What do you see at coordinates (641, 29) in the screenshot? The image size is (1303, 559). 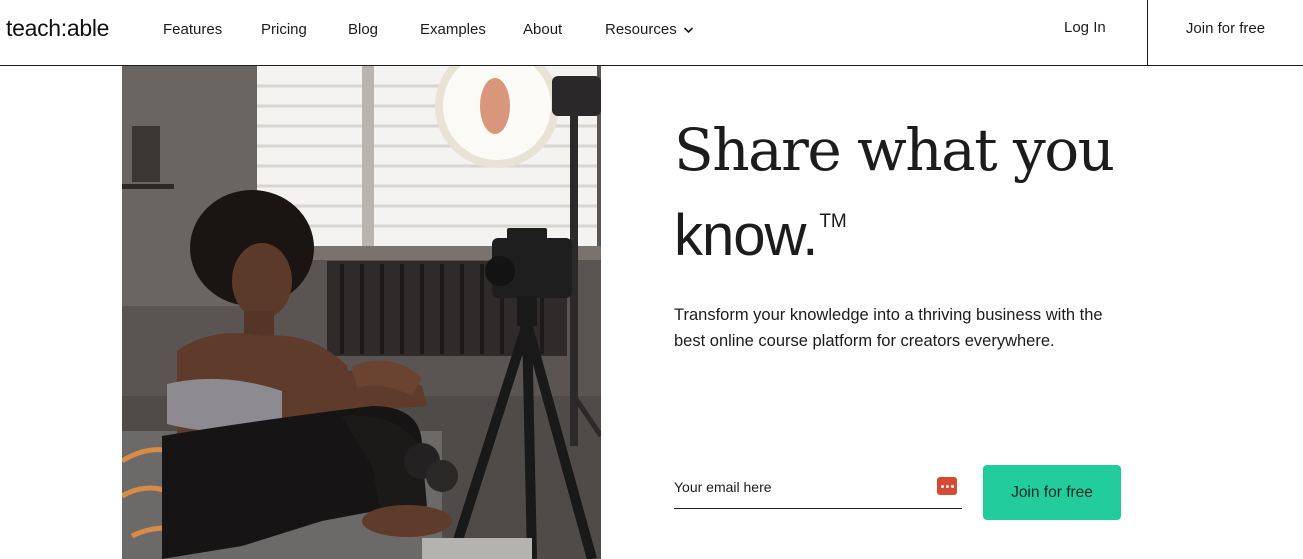 I see `nav-item-resources: Resources` at bounding box center [641, 29].